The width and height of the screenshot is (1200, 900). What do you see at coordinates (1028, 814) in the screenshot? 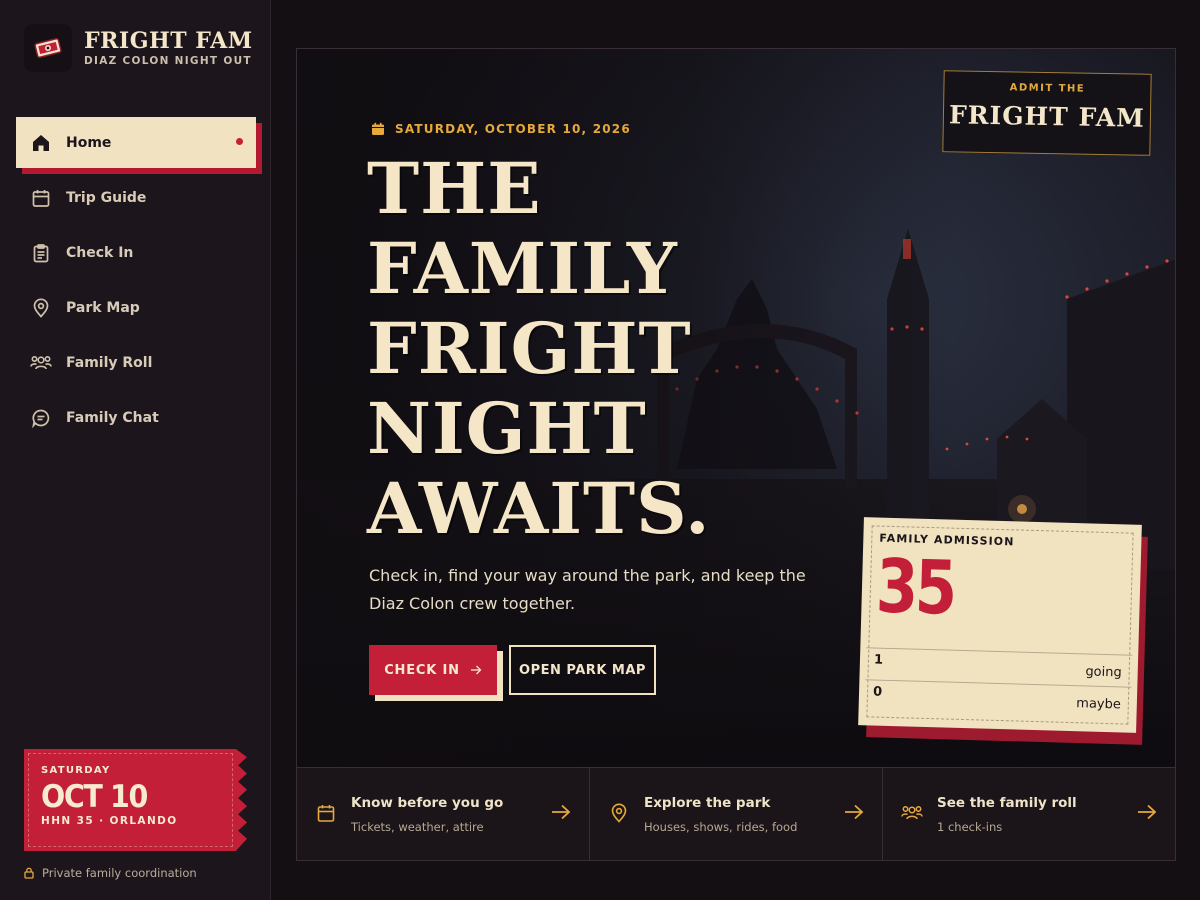
I see `card-see-the-family-roll: See the family roll 1 check-ins` at bounding box center [1028, 814].